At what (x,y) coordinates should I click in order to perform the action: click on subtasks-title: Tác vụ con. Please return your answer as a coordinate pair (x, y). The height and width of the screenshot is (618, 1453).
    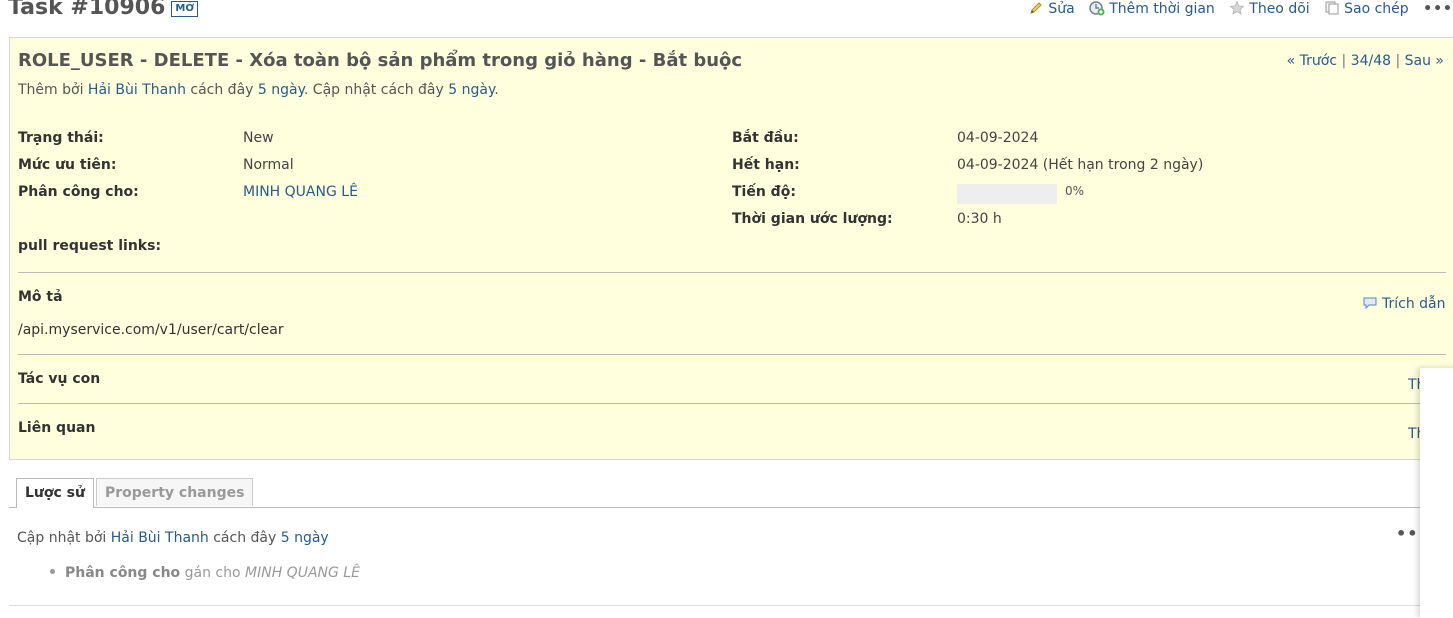
    Looking at the image, I should click on (59, 379).